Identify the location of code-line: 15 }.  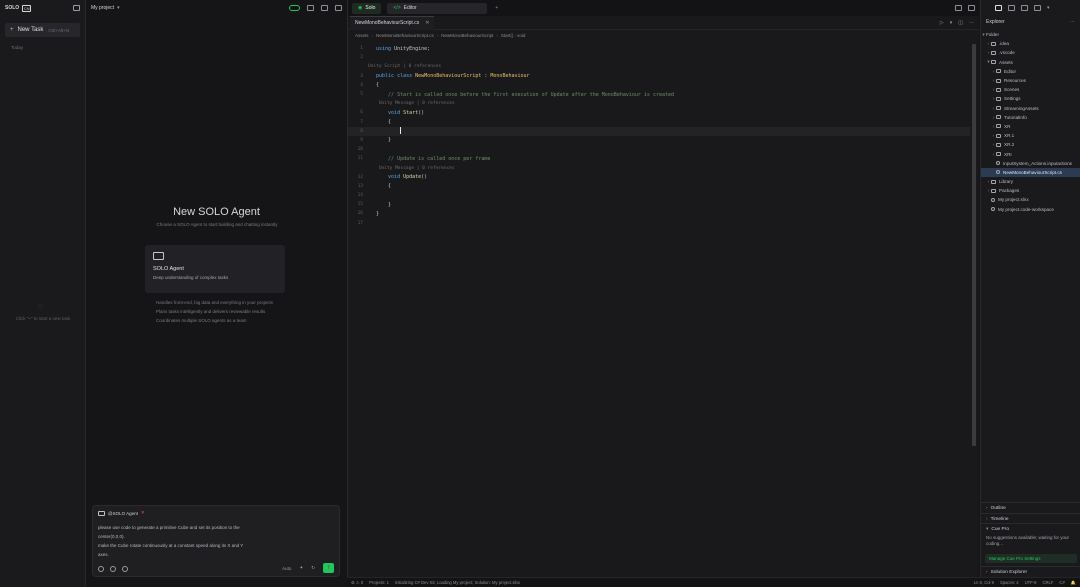
(659, 204).